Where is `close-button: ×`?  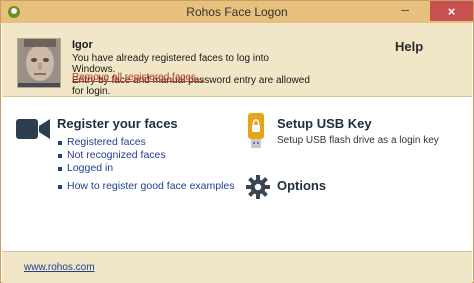
close-button: × is located at coordinates (451, 11).